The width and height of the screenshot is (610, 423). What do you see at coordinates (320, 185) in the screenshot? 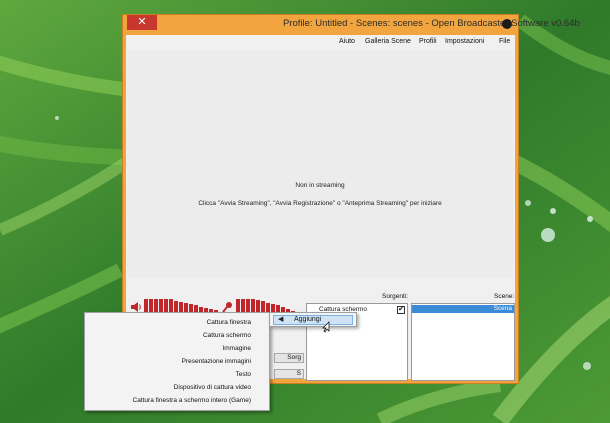
I see `stream-status-text: Non in streaming` at bounding box center [320, 185].